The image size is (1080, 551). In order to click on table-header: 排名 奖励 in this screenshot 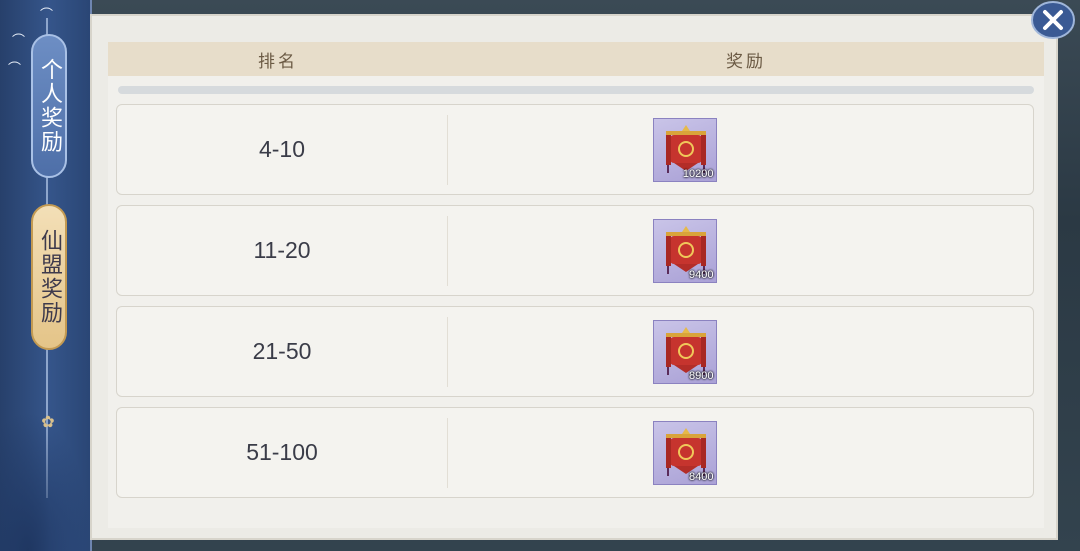, I will do `click(576, 59)`.